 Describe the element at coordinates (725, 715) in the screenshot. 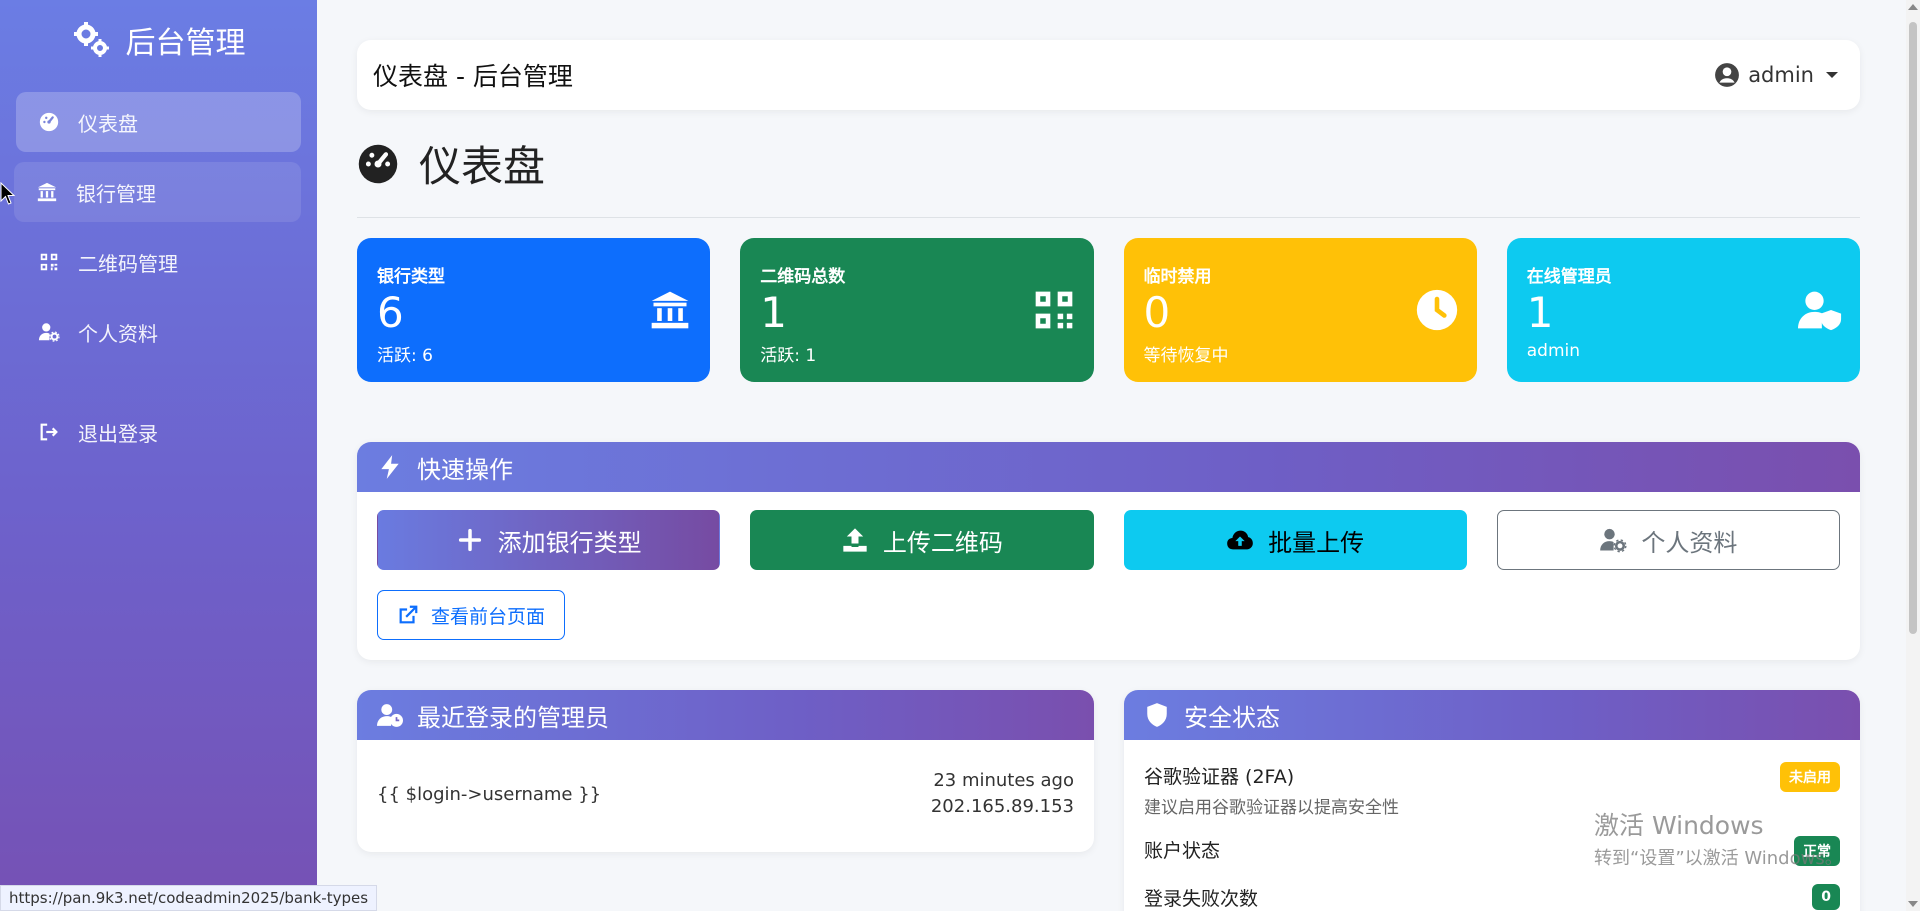

I see `card-header: 最近登录的管理员` at that location.